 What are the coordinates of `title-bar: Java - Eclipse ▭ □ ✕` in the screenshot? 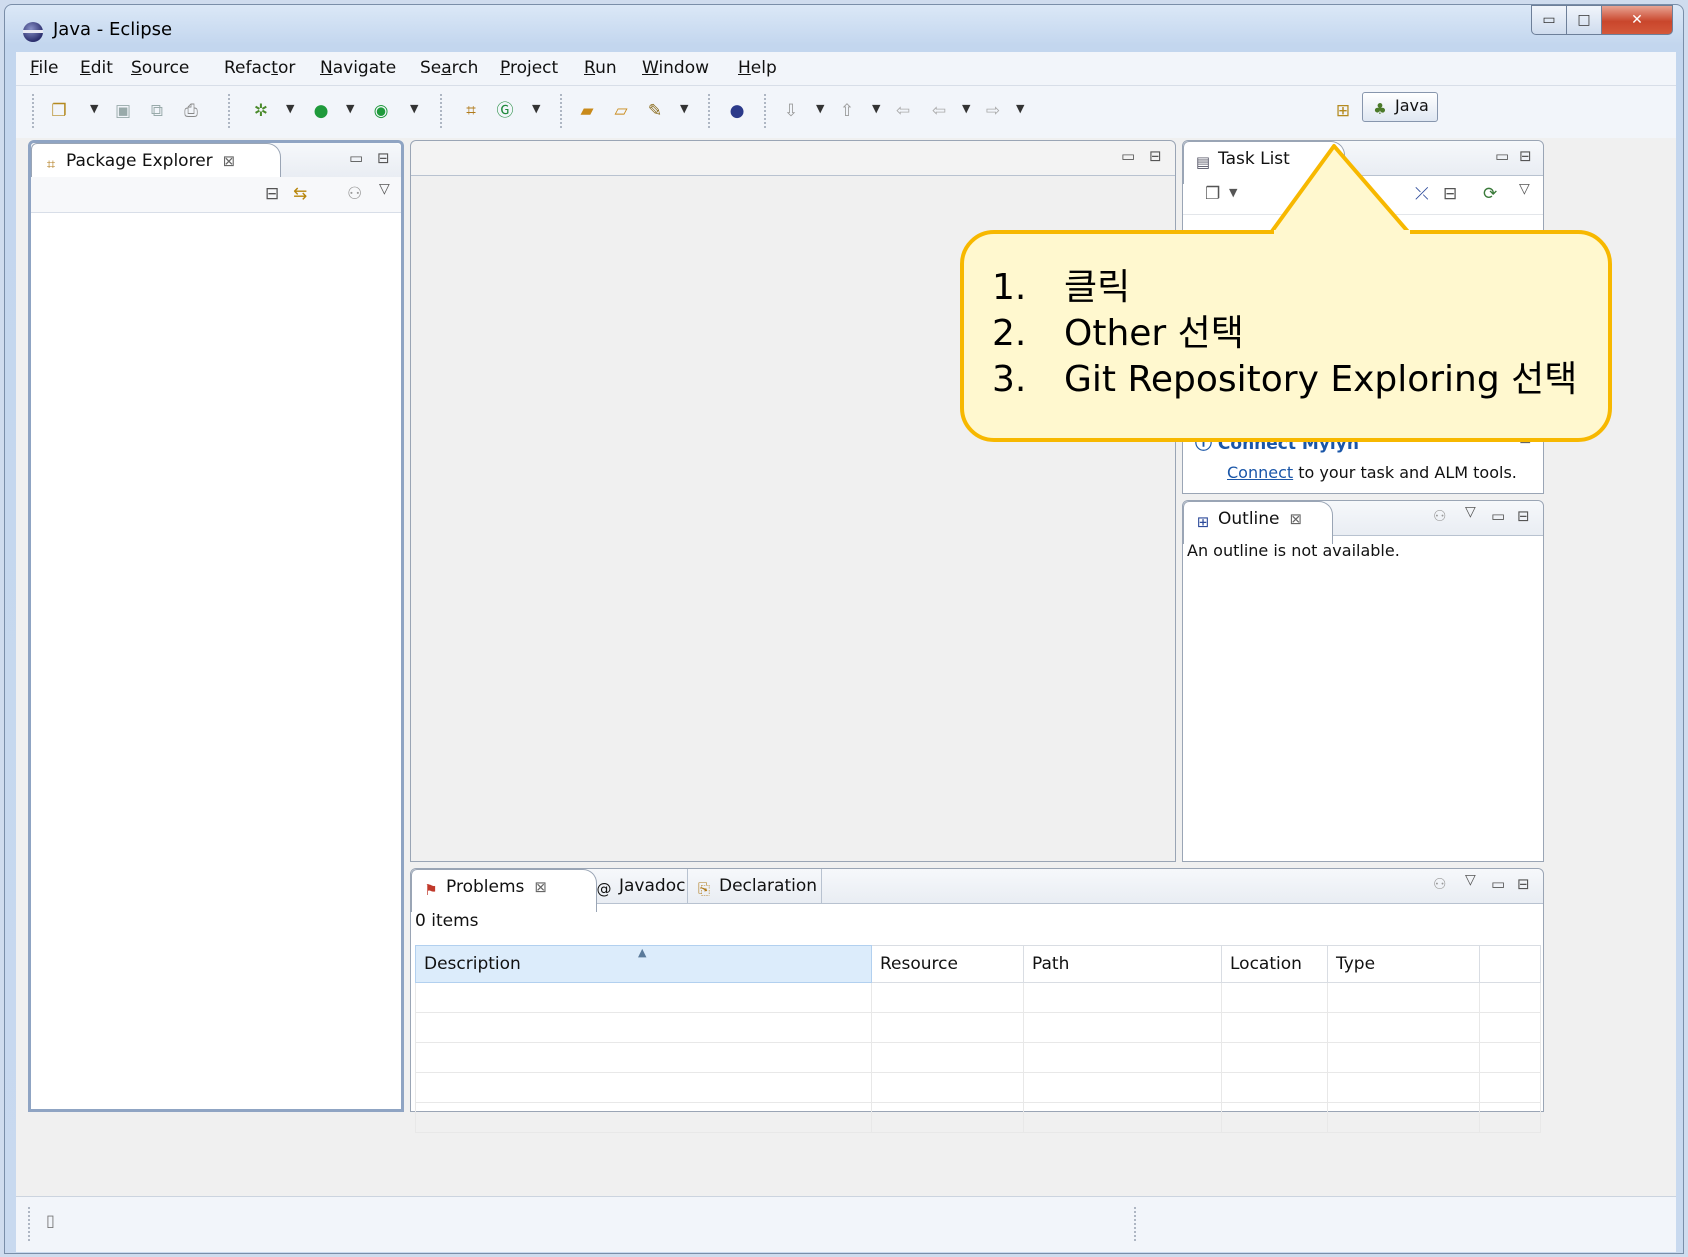 It's located at (844, 31).